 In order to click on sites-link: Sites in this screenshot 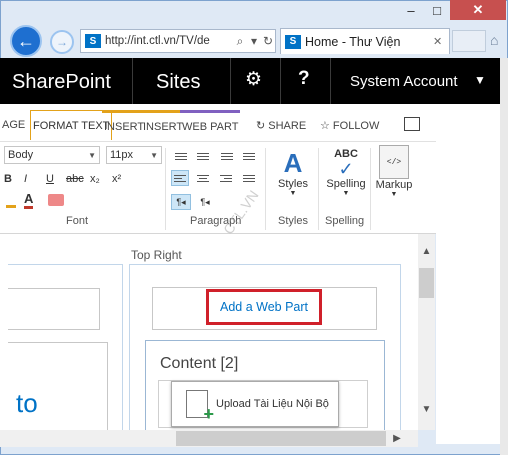, I will do `click(178, 82)`.